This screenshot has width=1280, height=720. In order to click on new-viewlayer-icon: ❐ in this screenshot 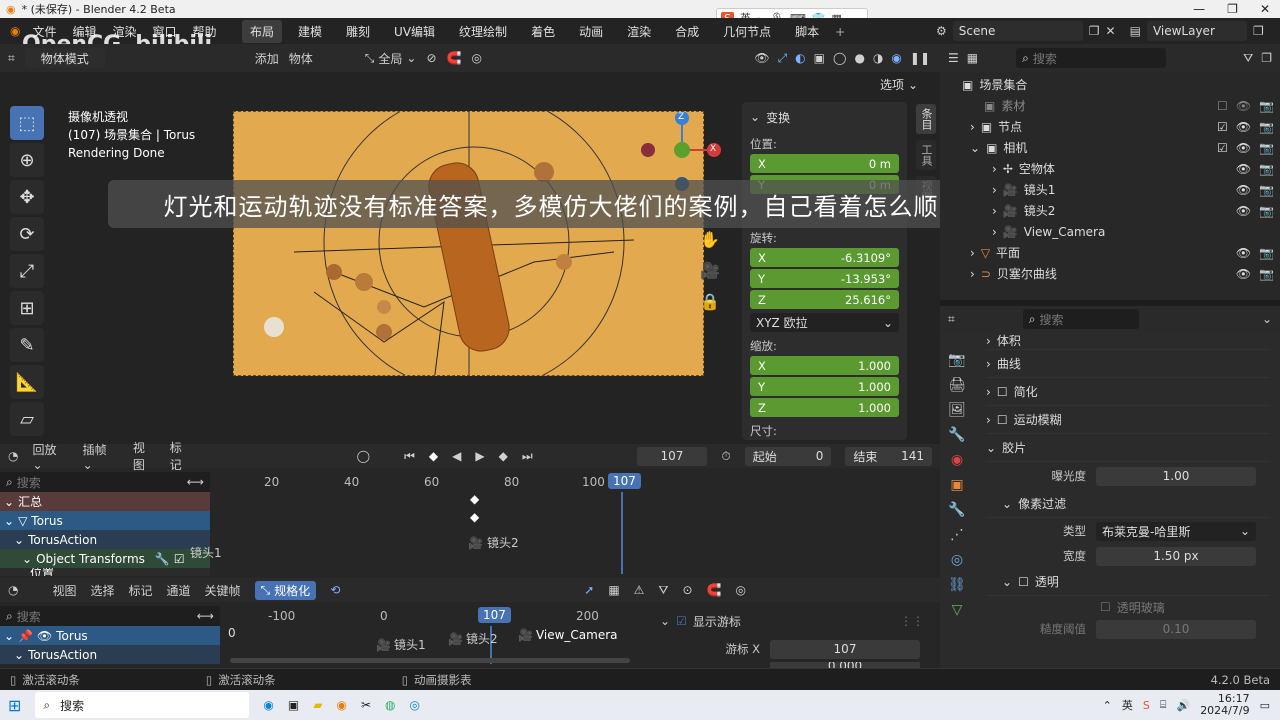, I will do `click(1258, 31)`.